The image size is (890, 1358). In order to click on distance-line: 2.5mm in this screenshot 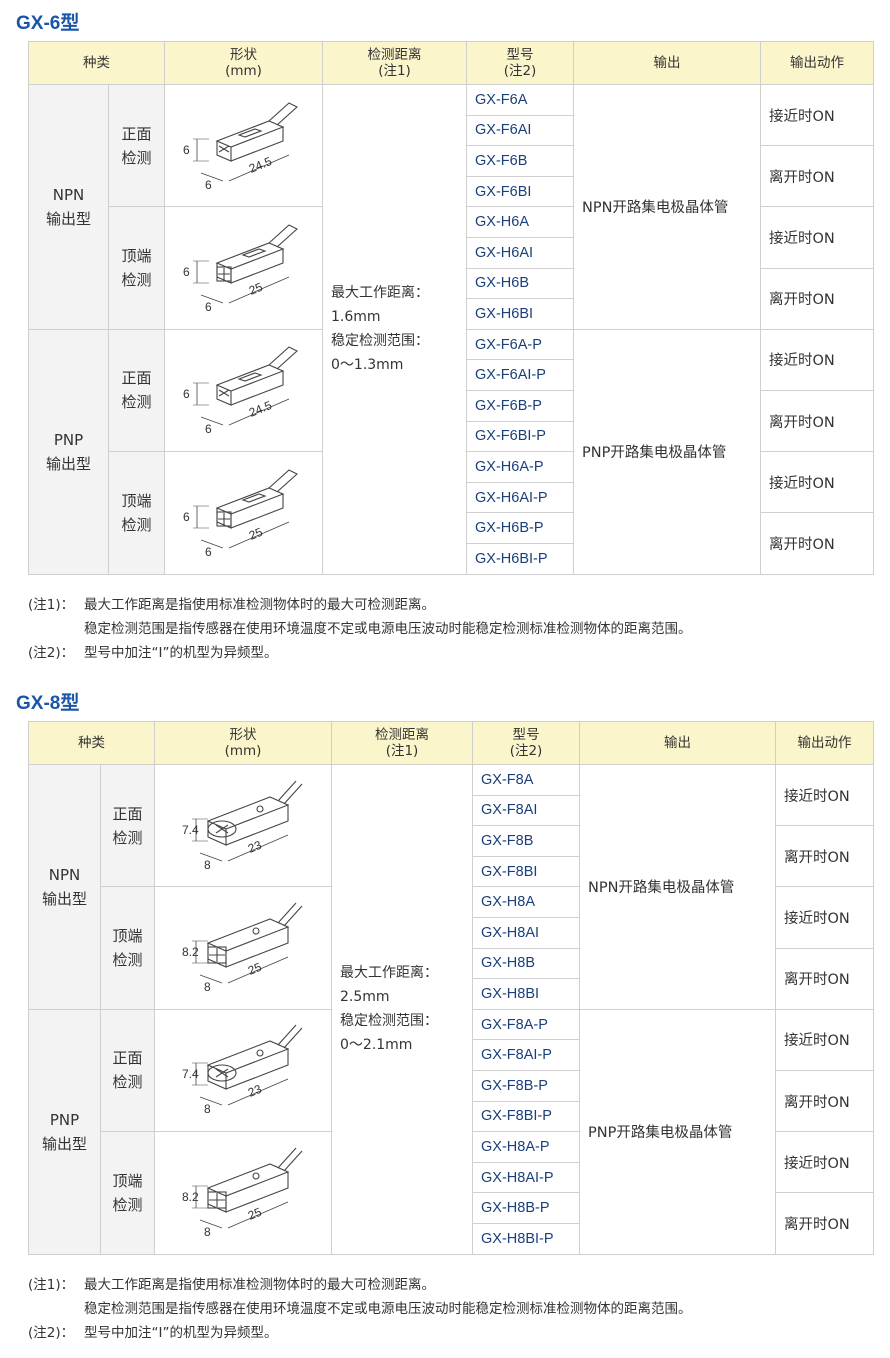, I will do `click(365, 997)`.